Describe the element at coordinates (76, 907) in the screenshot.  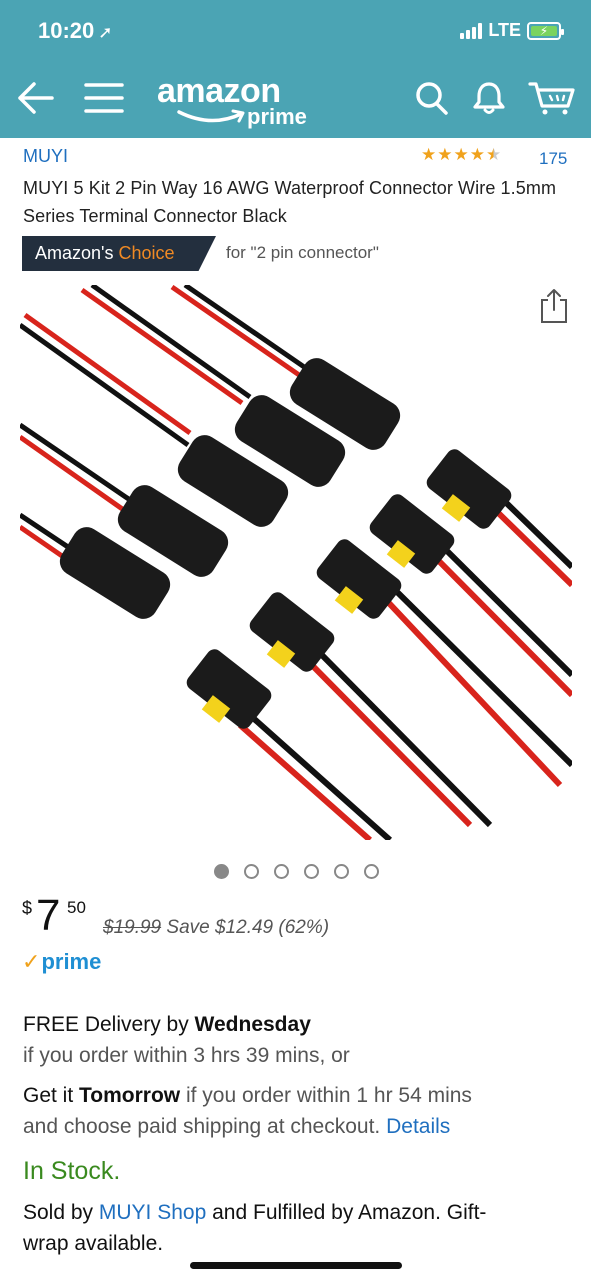
I see `price-fraction: 50` at that location.